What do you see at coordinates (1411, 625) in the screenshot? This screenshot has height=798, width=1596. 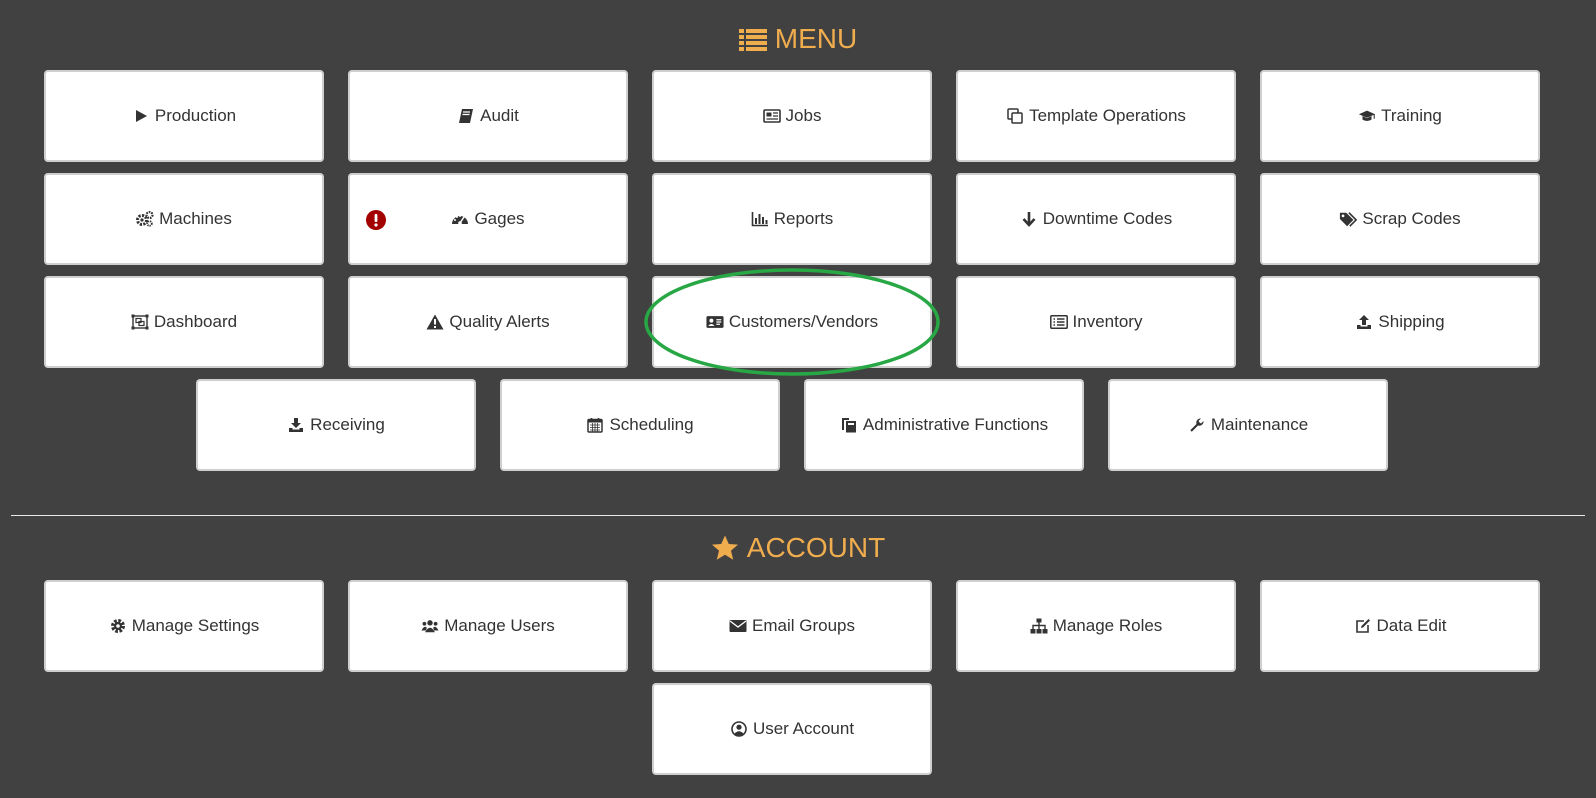 I see `data-edit-label: Data Edit` at bounding box center [1411, 625].